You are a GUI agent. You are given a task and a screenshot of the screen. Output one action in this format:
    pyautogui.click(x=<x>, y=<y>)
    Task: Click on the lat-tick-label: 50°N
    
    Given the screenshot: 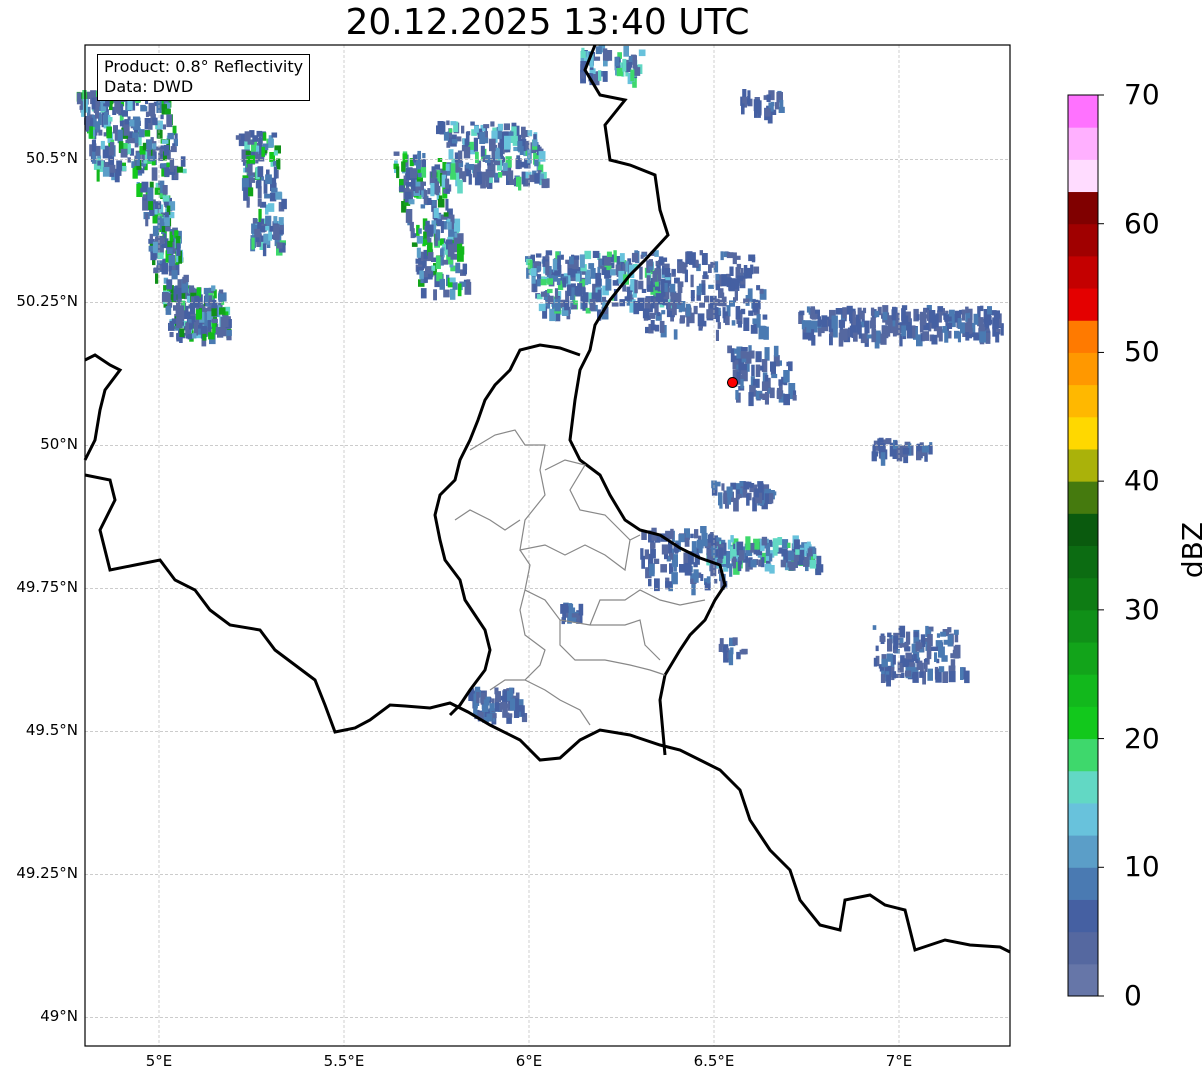 What is the action you would take?
    pyautogui.click(x=59, y=444)
    